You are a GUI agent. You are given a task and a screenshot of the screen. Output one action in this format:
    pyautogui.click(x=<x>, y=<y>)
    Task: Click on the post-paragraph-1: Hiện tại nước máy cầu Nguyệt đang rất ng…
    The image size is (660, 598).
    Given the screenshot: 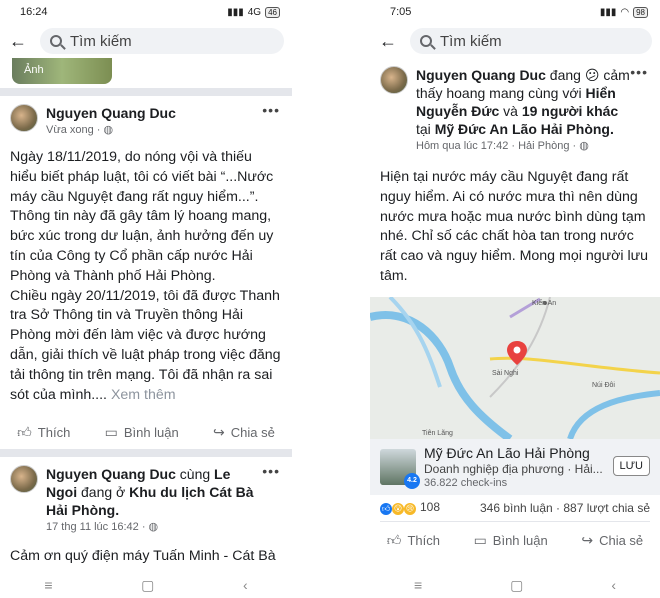 What is the action you would take?
    pyautogui.click(x=514, y=226)
    